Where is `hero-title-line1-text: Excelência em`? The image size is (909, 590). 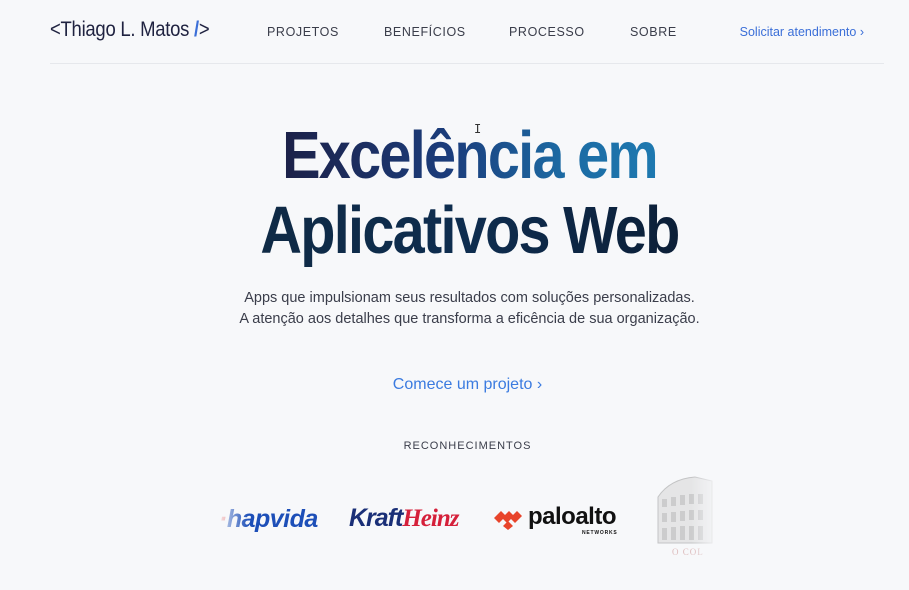
hero-title-line1-text: Excelência em is located at coordinates (470, 155).